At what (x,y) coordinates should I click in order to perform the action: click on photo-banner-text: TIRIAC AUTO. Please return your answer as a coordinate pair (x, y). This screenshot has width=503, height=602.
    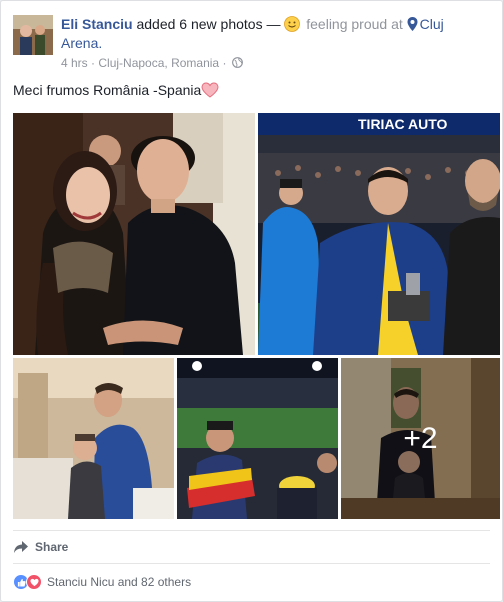
    Looking at the image, I should click on (403, 124).